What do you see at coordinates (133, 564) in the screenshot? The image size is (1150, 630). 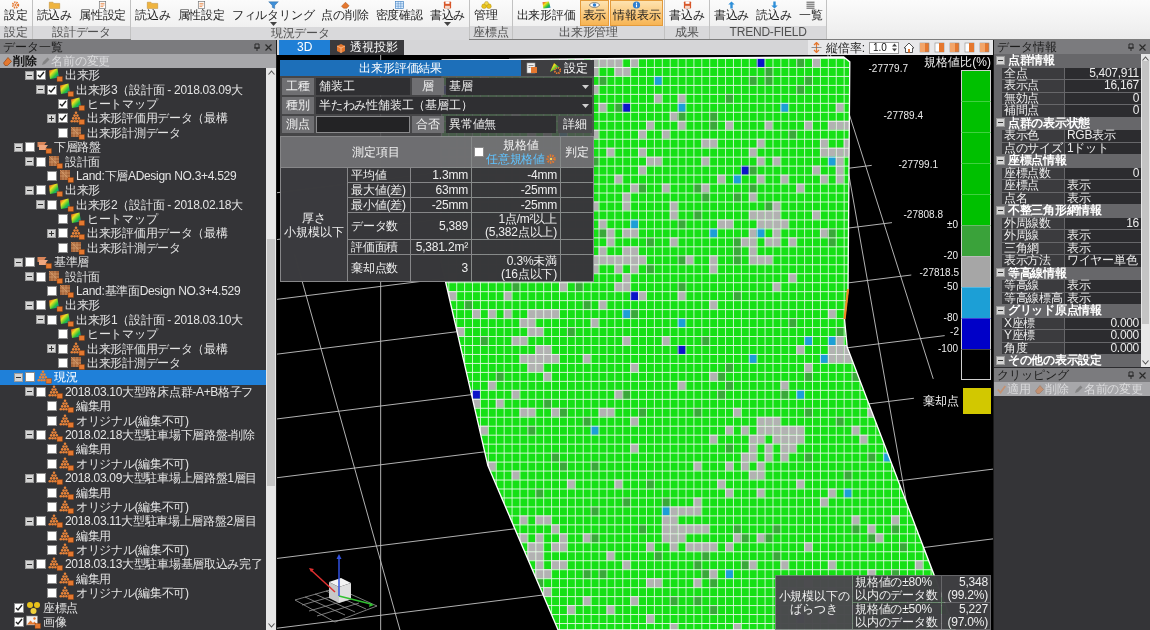 I see `tree-item: 2018.03.13大型駐車場基層取込み完了` at bounding box center [133, 564].